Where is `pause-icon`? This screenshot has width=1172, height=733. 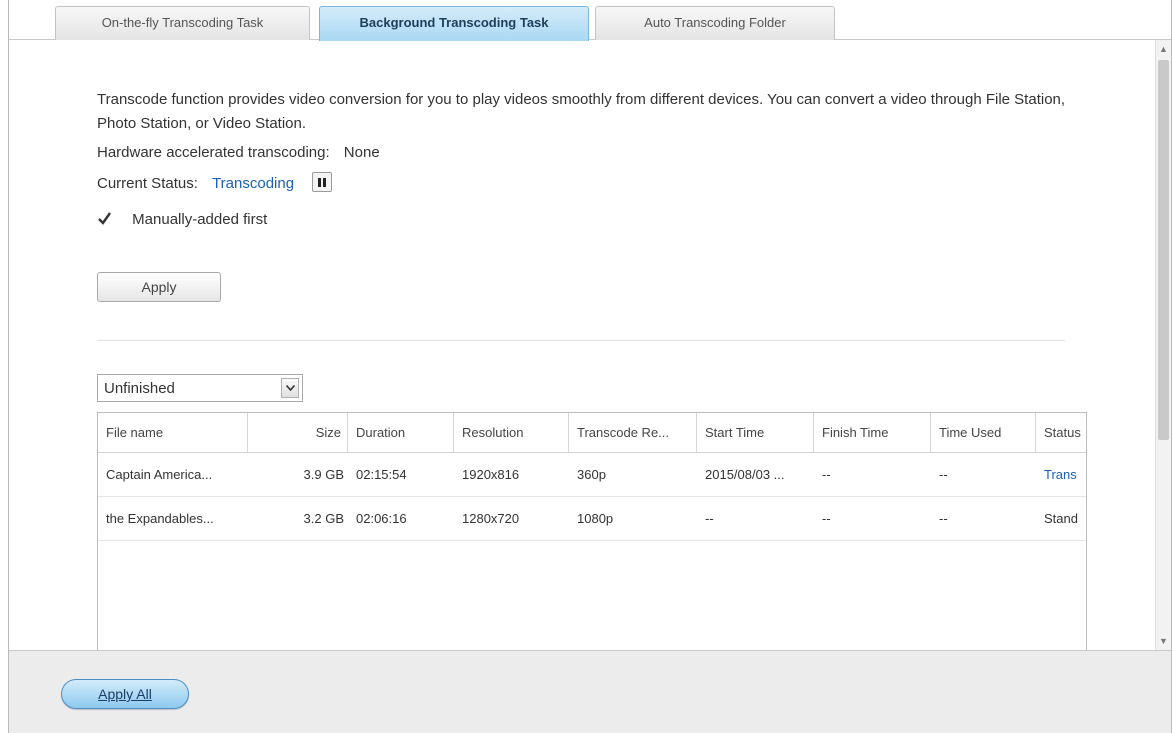 pause-icon is located at coordinates (320, 182).